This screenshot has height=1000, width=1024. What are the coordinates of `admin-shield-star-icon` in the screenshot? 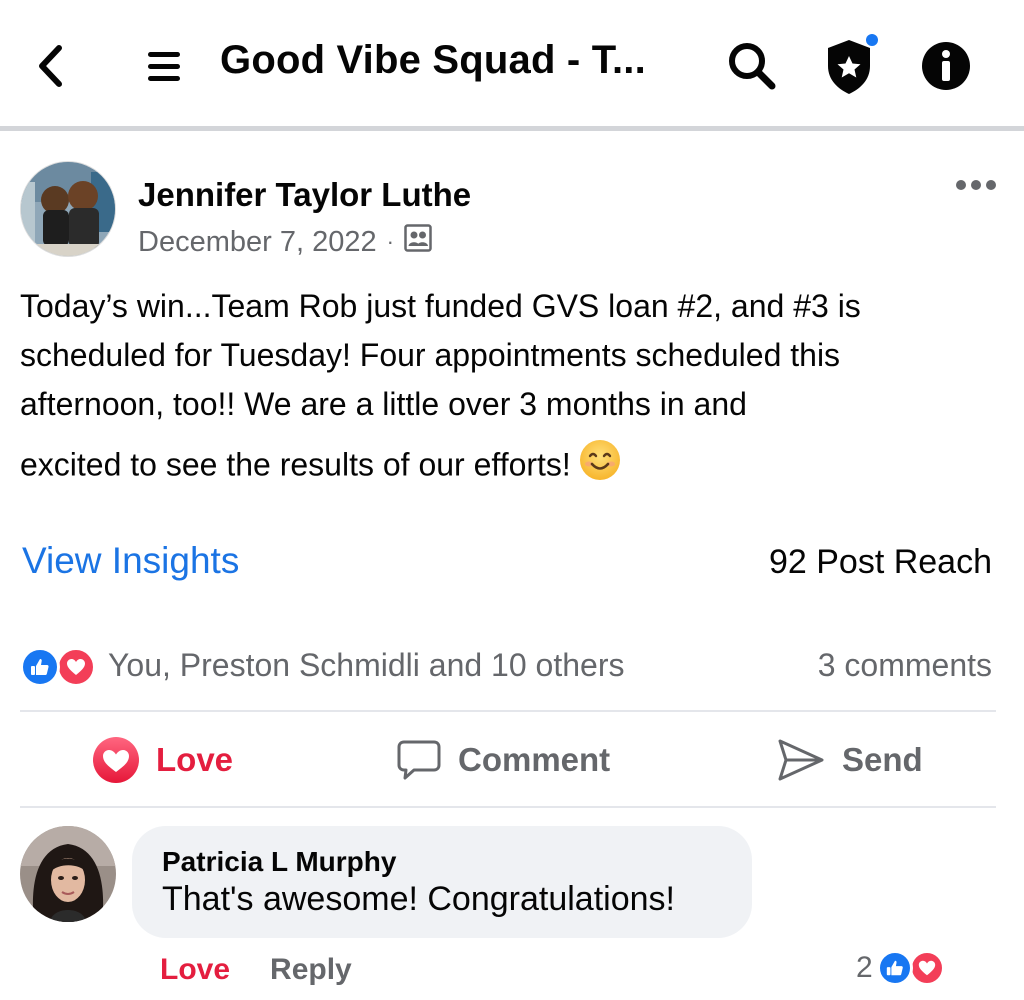 It's located at (851, 65).